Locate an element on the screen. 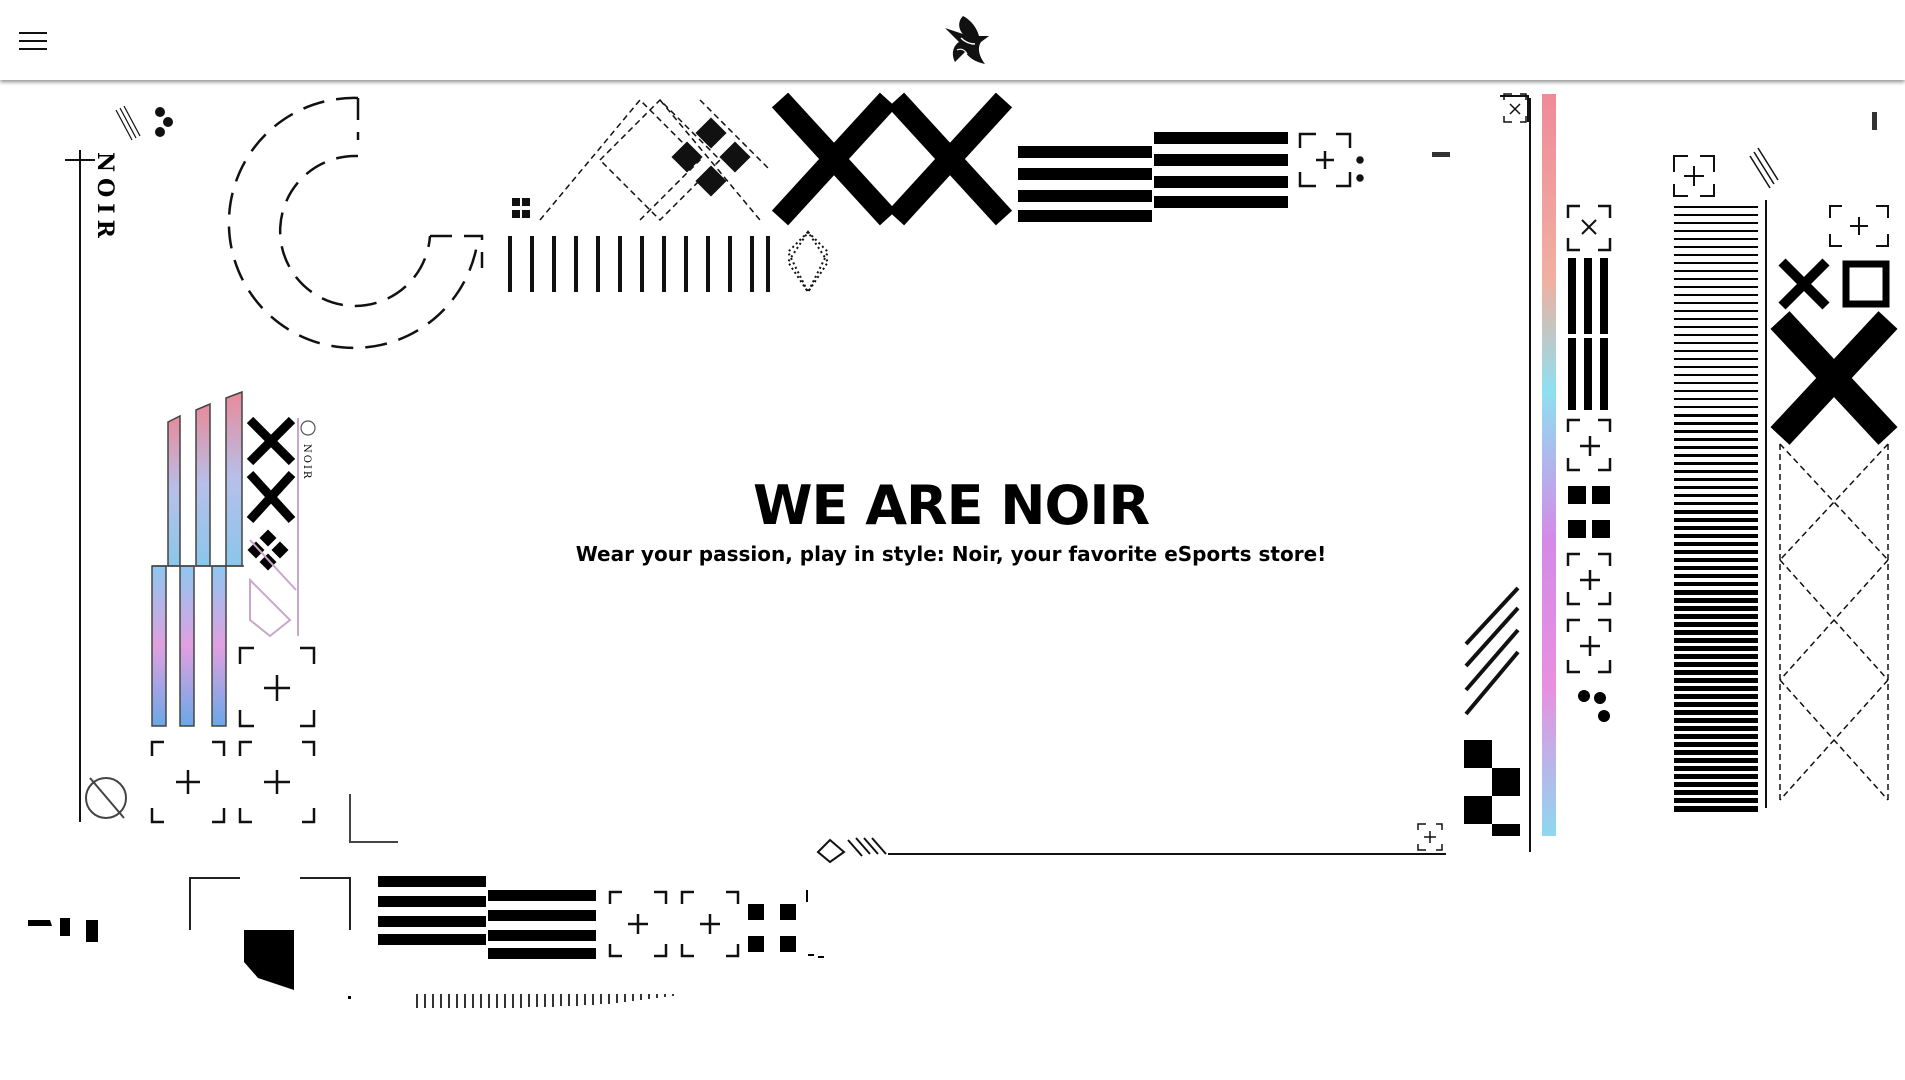  fine-ticks-bottom is located at coordinates (545, 1001).